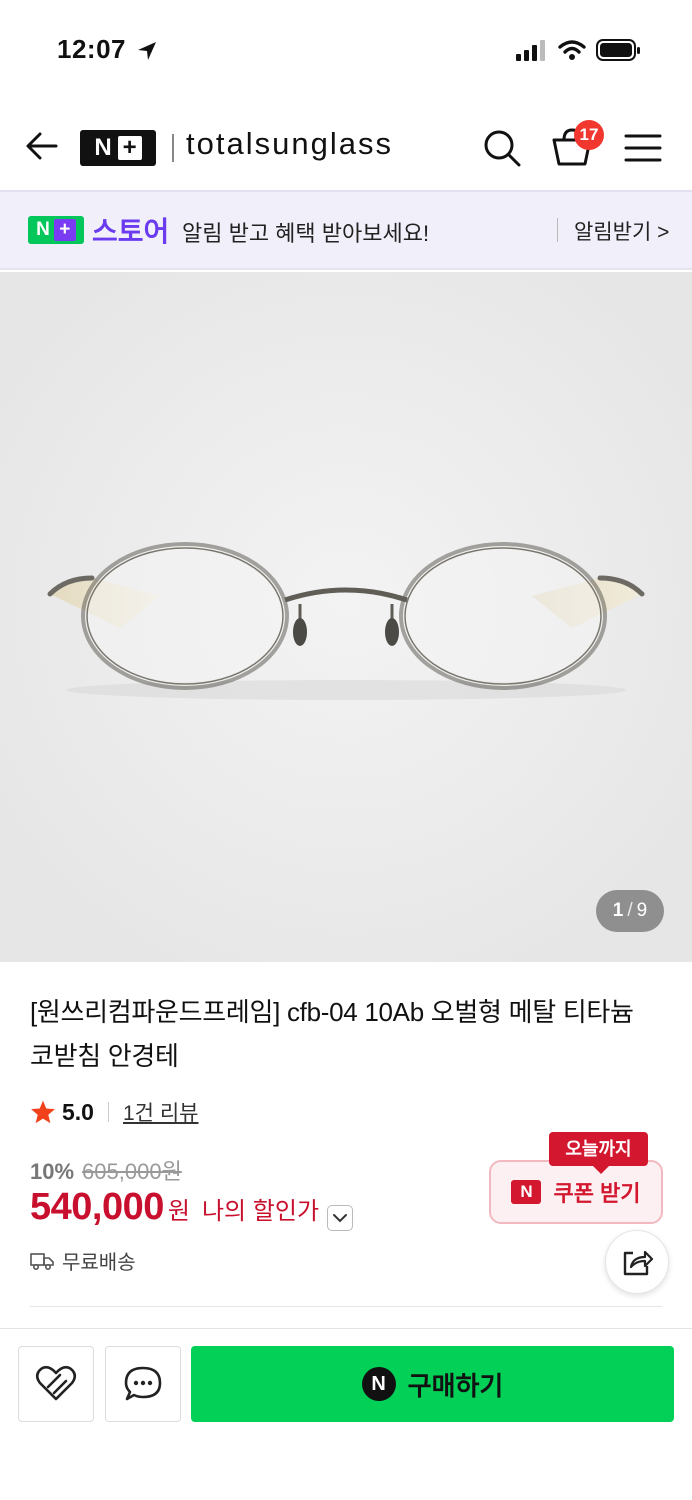 This screenshot has width=692, height=1500. What do you see at coordinates (643, 148) in the screenshot?
I see `menu-icon` at bounding box center [643, 148].